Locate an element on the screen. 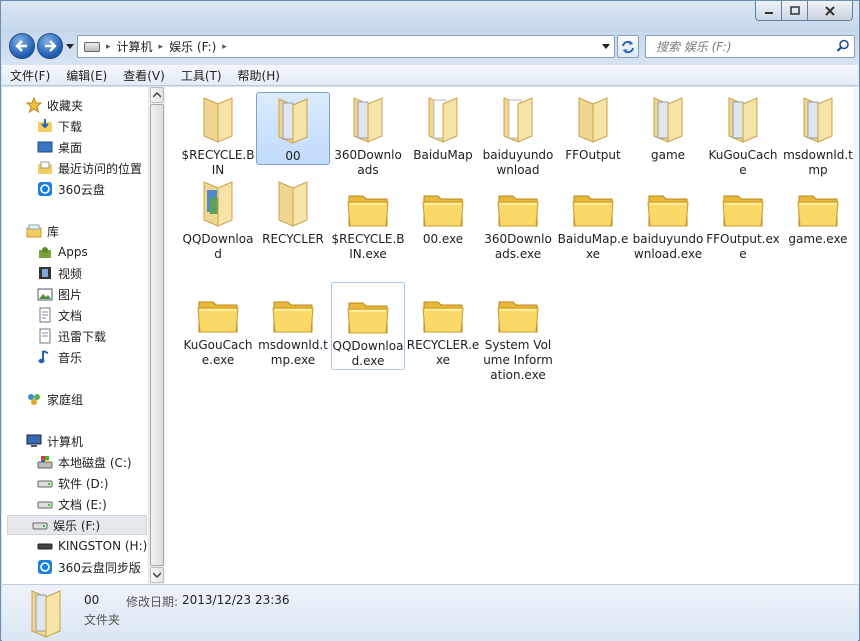  chevron-up-icon is located at coordinates (157, 95).